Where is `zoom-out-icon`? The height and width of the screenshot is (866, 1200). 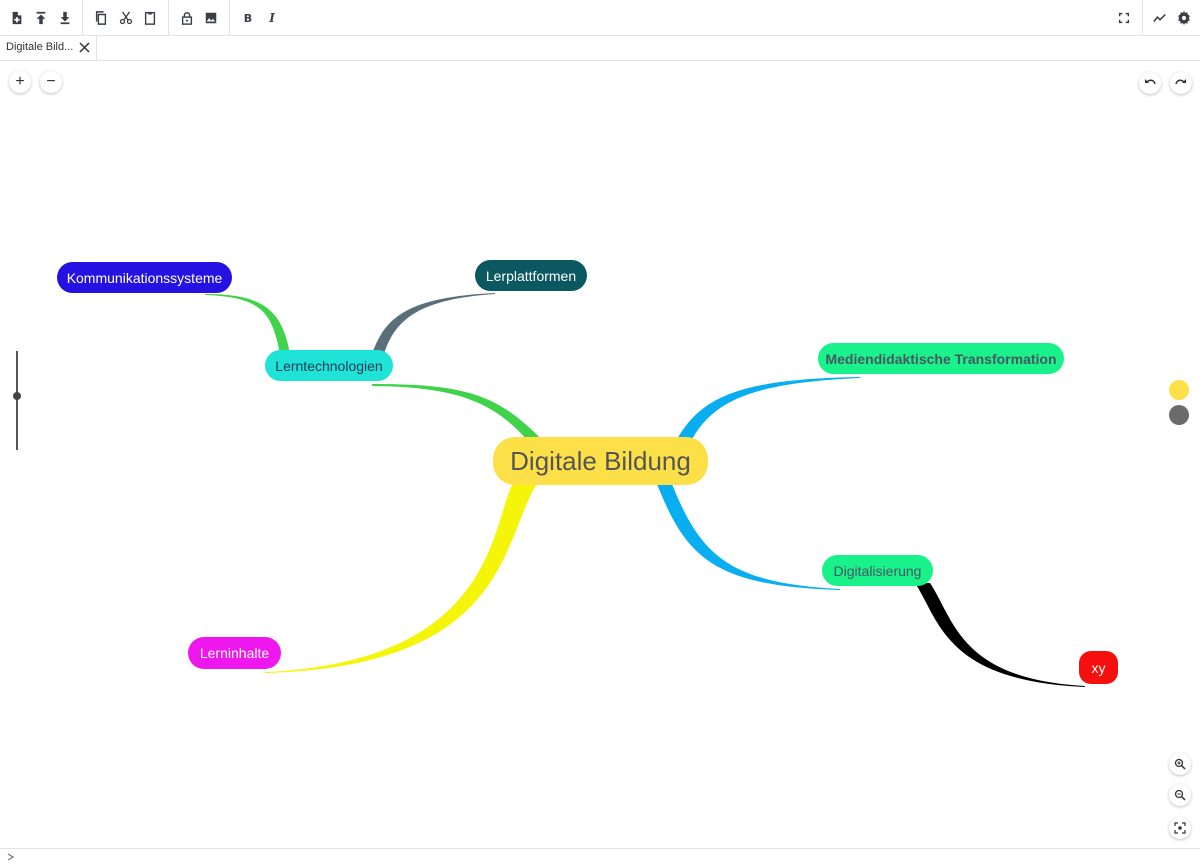
zoom-out-icon is located at coordinates (1180, 795).